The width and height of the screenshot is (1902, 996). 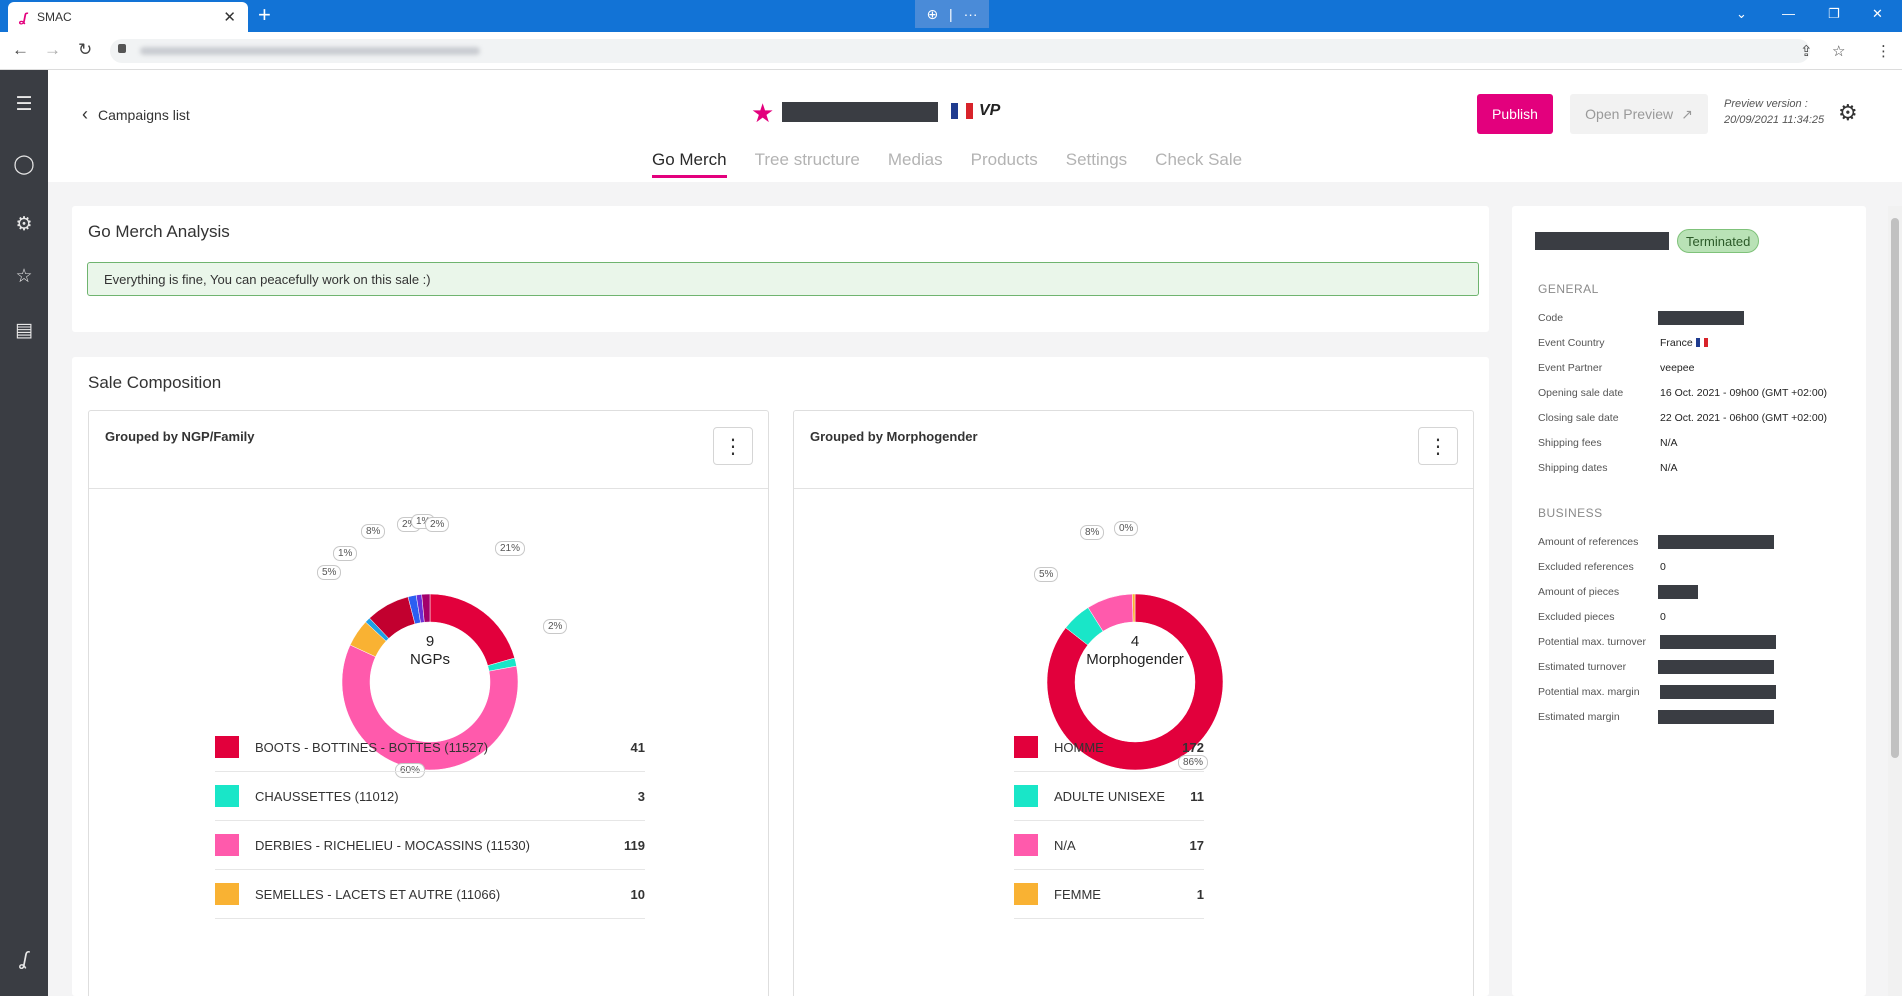 I want to click on forward-icon: →, so click(x=52, y=50).